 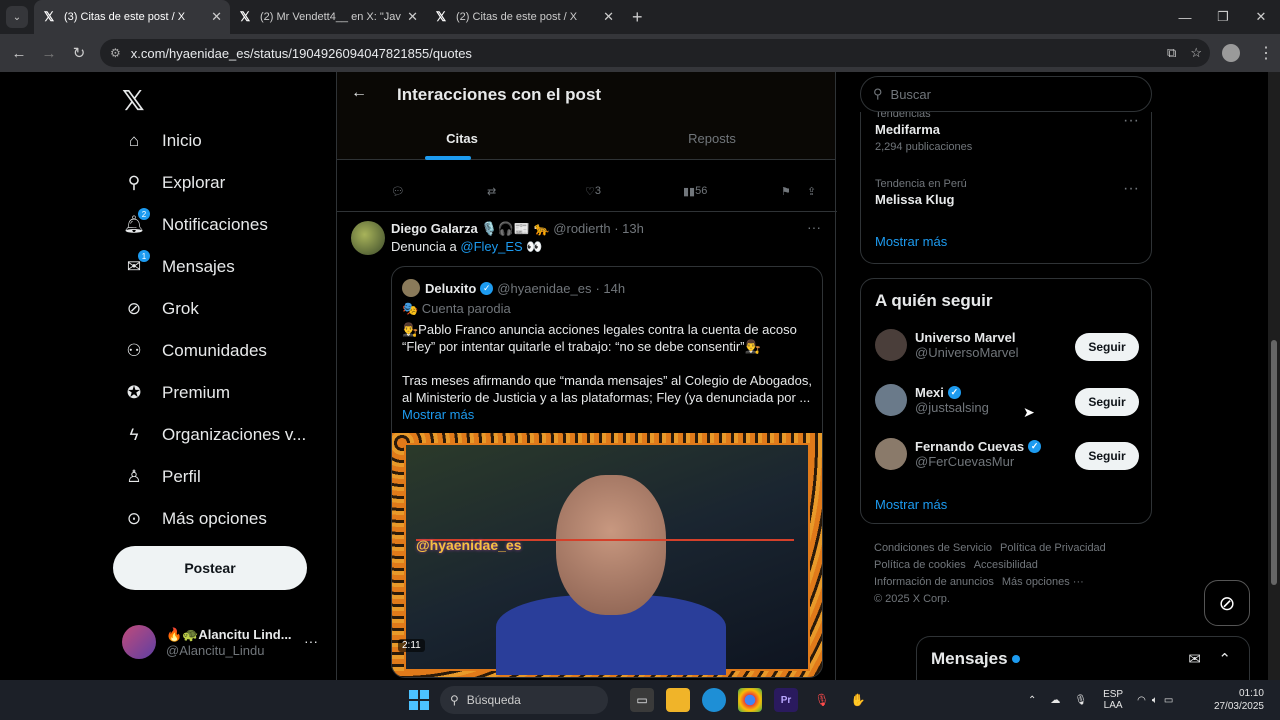 What do you see at coordinates (174, 183) in the screenshot?
I see `nav-item-explorar: ⚲ Explorar` at bounding box center [174, 183].